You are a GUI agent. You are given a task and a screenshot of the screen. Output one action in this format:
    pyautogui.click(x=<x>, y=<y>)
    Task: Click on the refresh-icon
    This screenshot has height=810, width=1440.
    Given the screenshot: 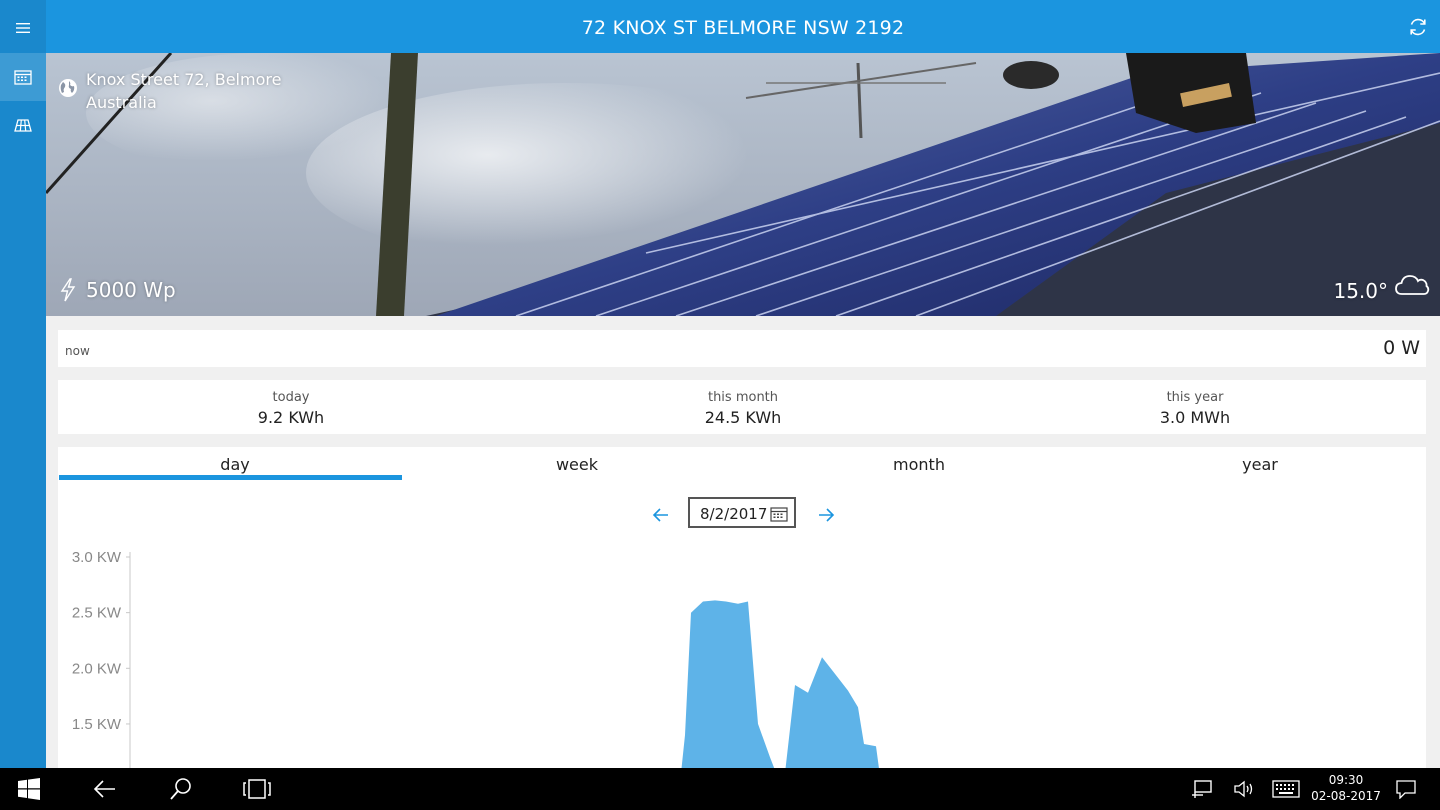 What is the action you would take?
    pyautogui.click(x=1418, y=27)
    